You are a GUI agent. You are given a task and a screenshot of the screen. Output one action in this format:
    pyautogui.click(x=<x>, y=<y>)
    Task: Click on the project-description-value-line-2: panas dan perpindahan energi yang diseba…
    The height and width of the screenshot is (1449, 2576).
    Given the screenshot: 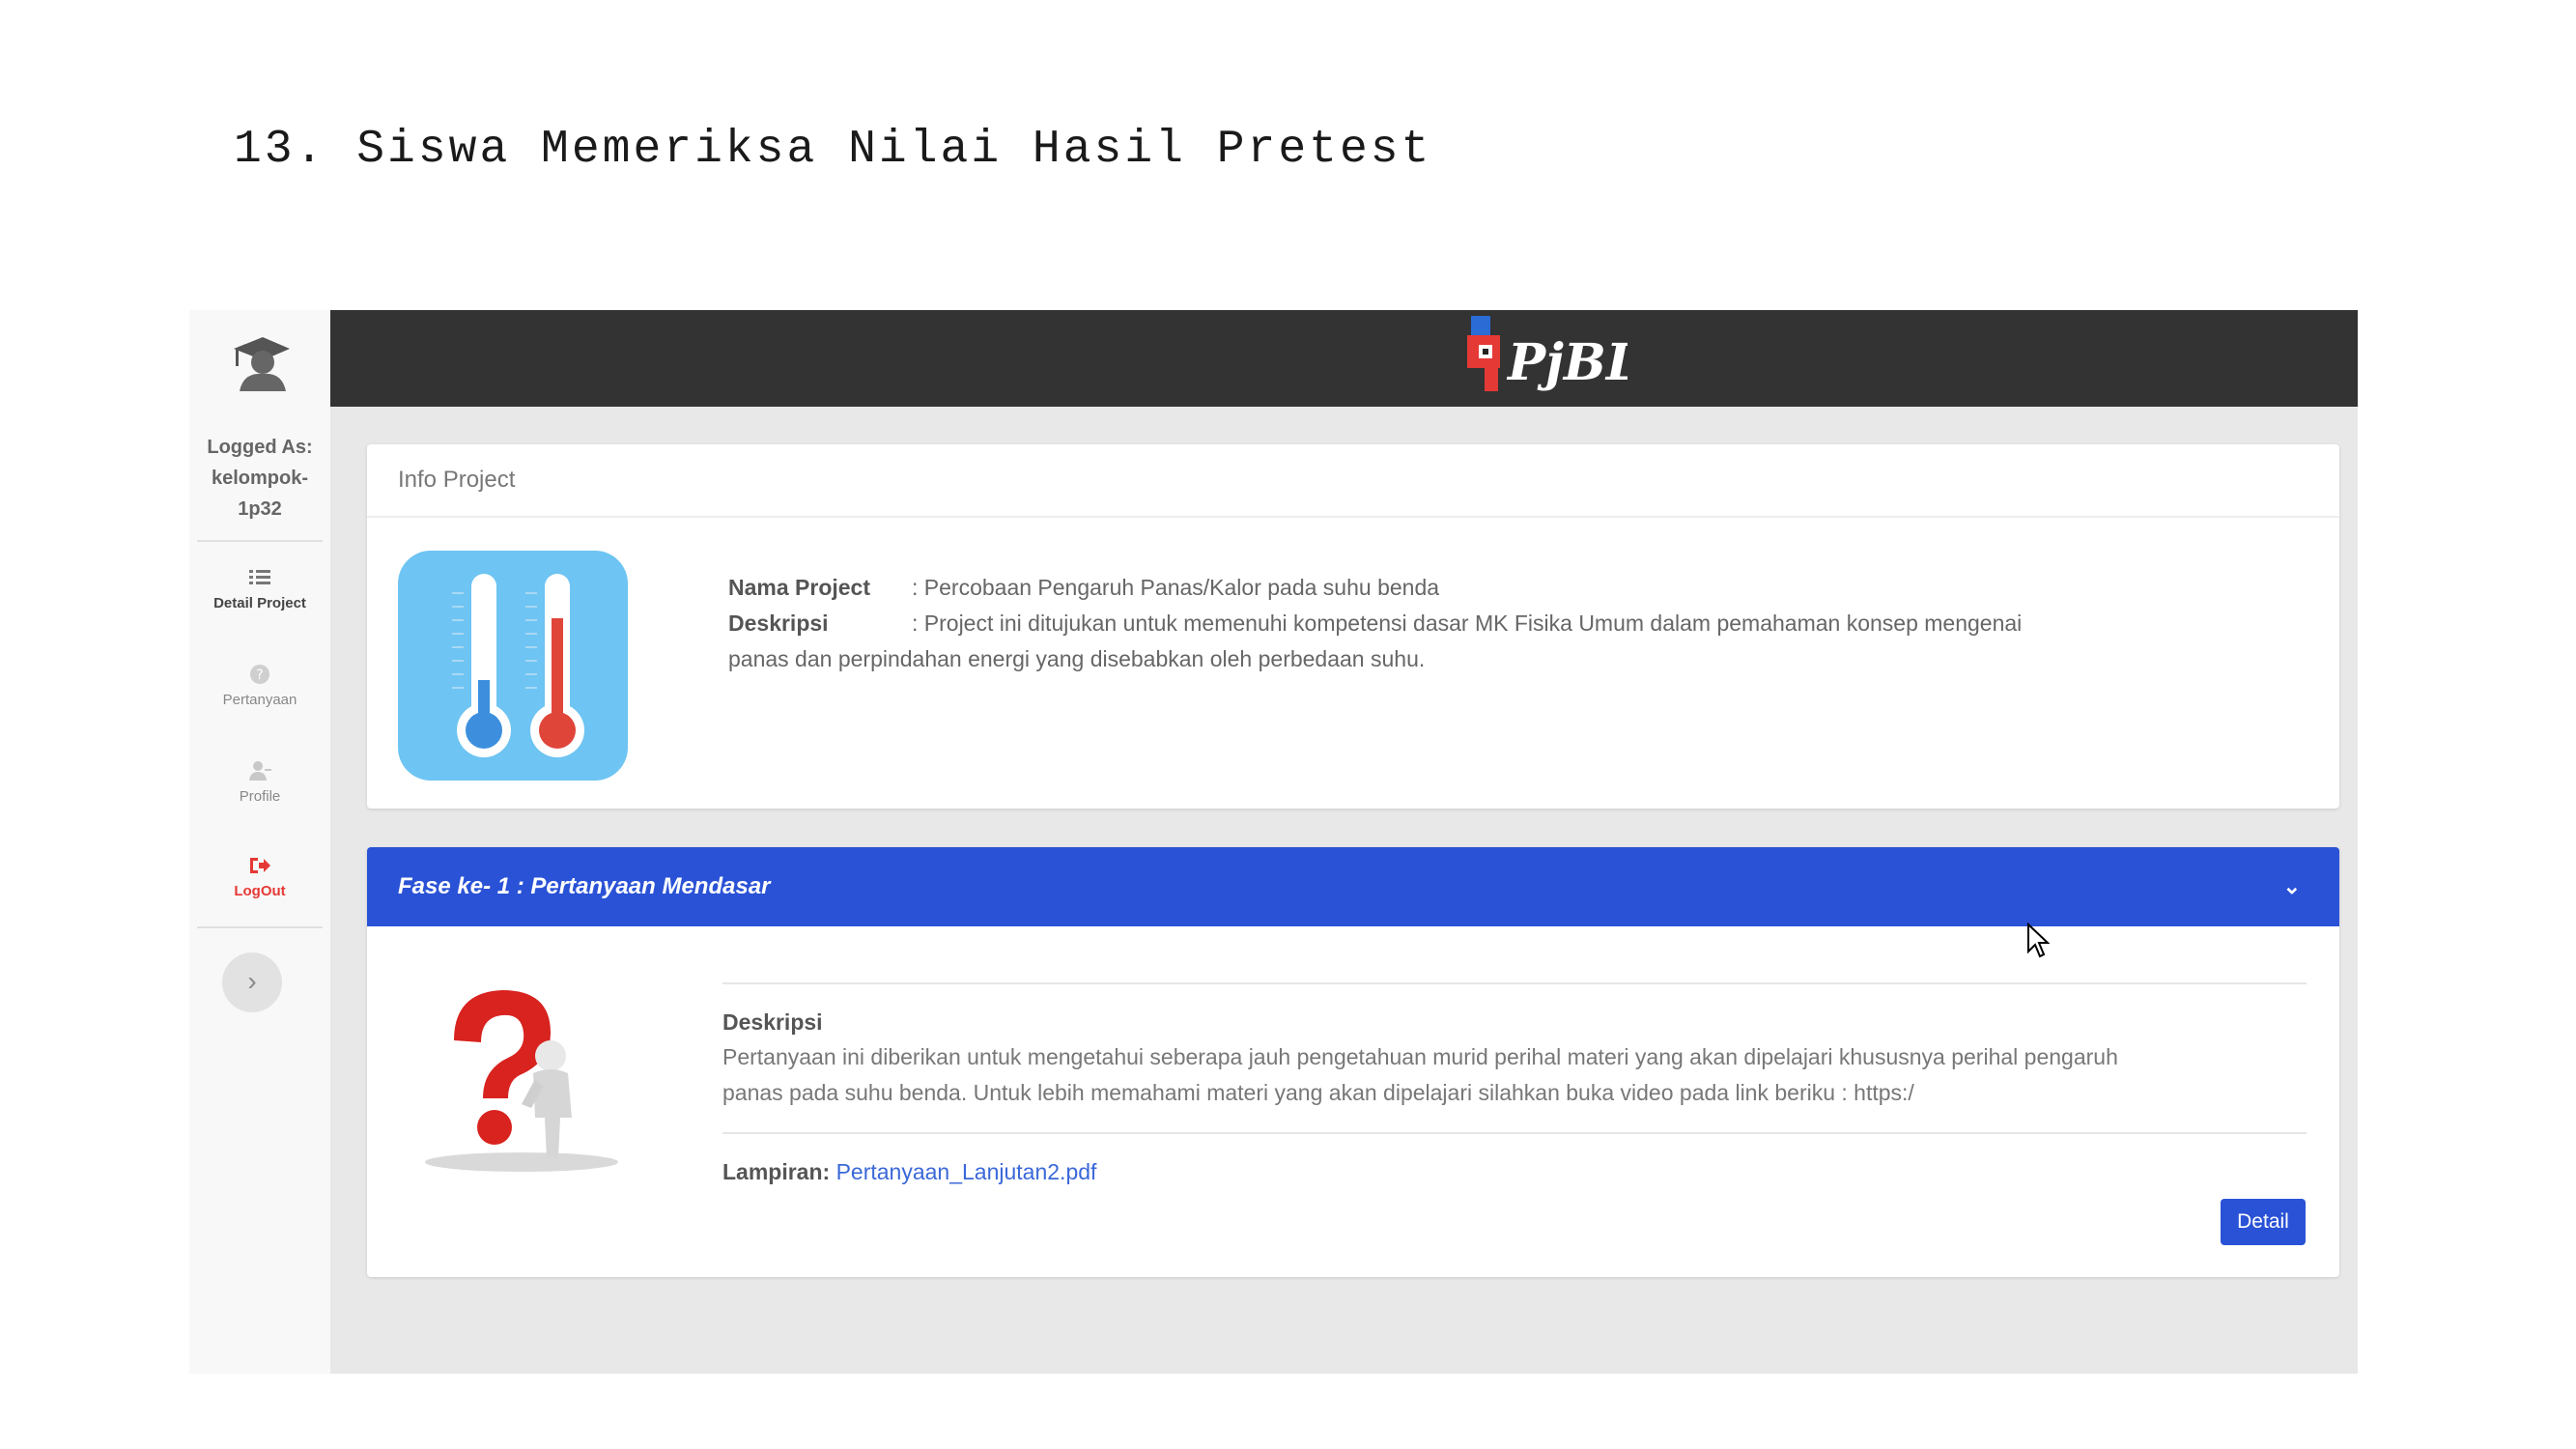 What is the action you would take?
    pyautogui.click(x=1077, y=658)
    